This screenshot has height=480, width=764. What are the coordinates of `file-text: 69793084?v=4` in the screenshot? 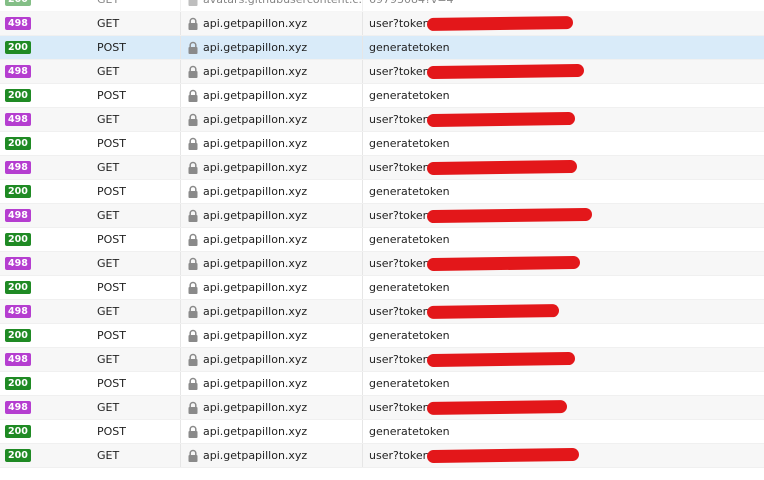 It's located at (411, 3).